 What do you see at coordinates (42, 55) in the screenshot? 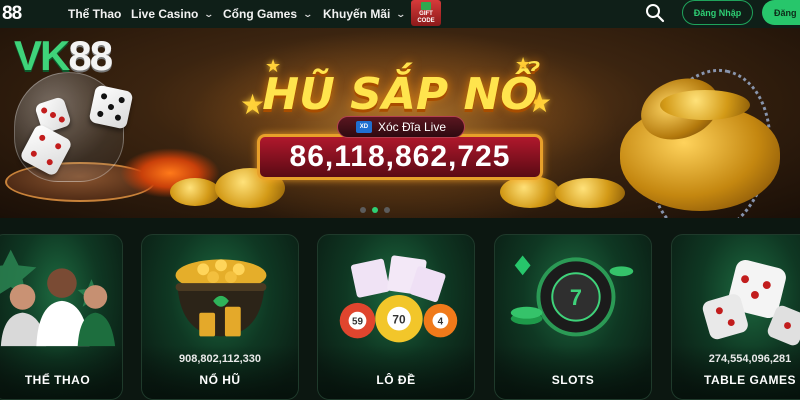
I see `brand-logo-green: VK` at bounding box center [42, 55].